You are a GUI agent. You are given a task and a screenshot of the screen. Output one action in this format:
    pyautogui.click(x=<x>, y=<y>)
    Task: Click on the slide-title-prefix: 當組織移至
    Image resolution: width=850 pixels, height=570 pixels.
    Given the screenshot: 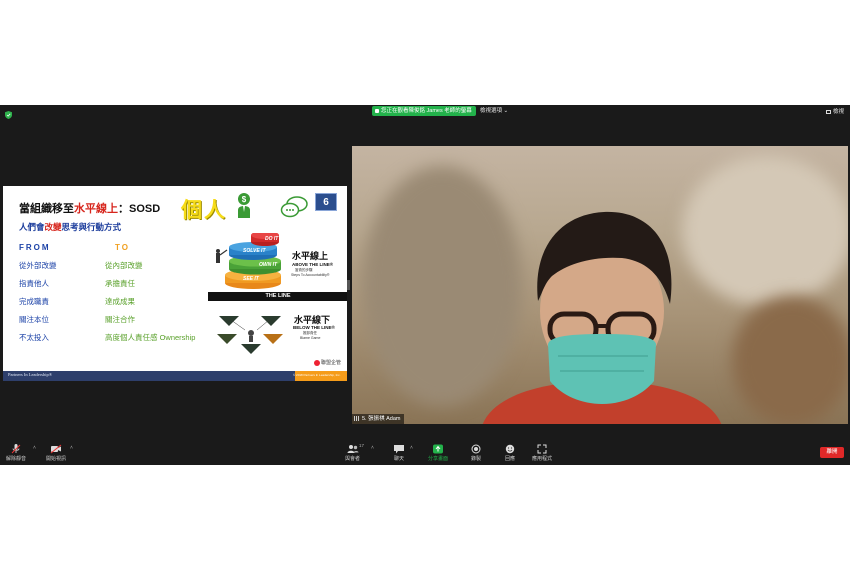 What is the action you would take?
    pyautogui.click(x=46, y=209)
    